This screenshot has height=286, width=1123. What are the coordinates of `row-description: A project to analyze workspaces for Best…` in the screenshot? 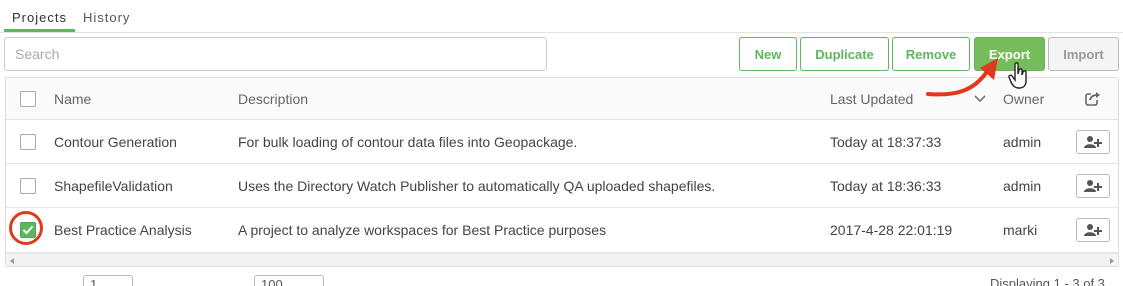 It's located at (422, 230).